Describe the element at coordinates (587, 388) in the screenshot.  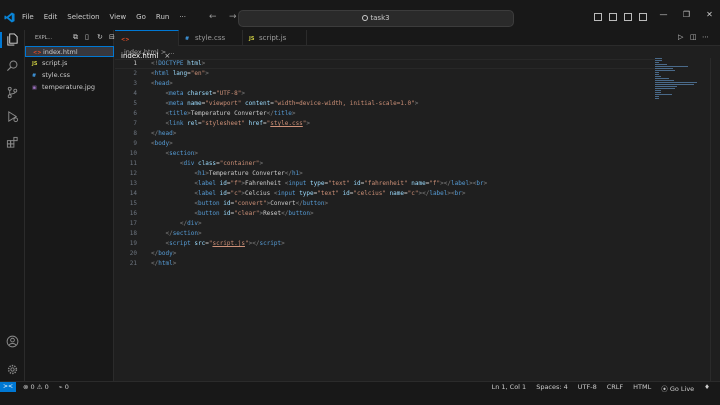
I see `encoding-setting: UTF-8` at that location.